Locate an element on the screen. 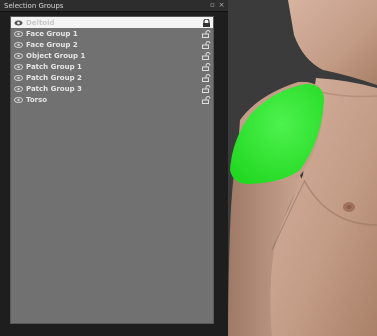 Image resolution: width=377 pixels, height=336 pixels. list-item-torso: Torso is located at coordinates (112, 99).